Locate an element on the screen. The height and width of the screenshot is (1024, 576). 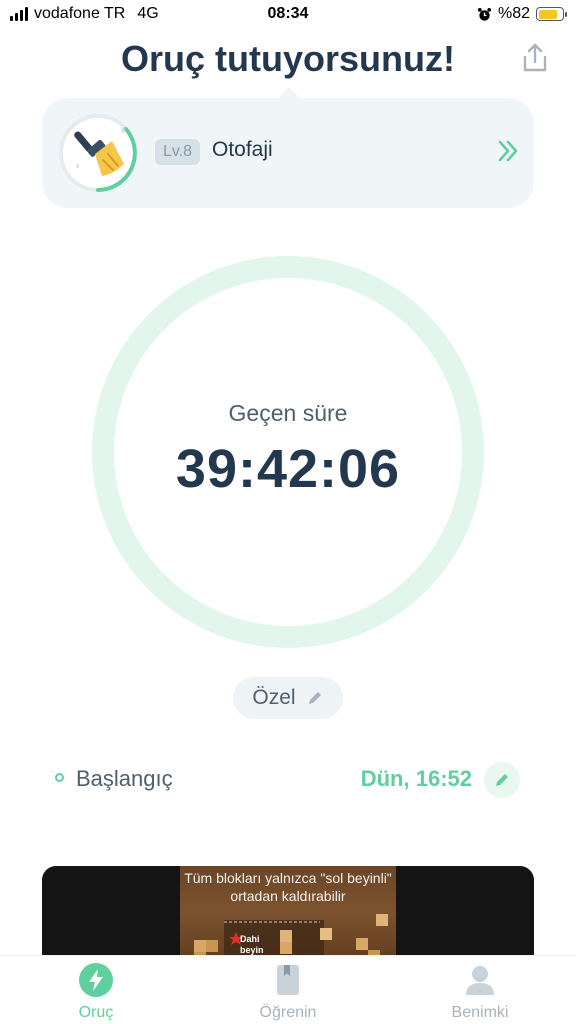
start-time-value: Dün, 16:52 is located at coordinates (401, 779).